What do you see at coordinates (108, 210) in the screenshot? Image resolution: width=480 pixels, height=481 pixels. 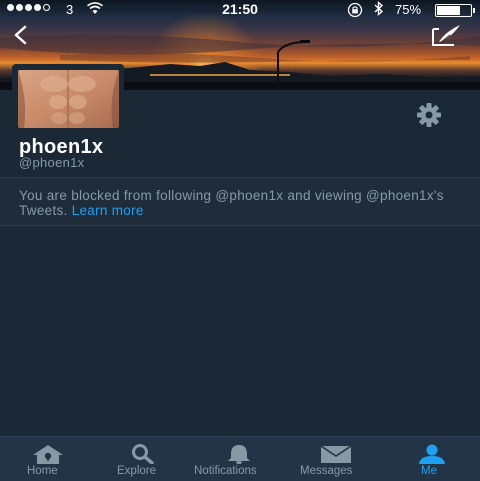 I see `learn-more-link: Learn more` at bounding box center [108, 210].